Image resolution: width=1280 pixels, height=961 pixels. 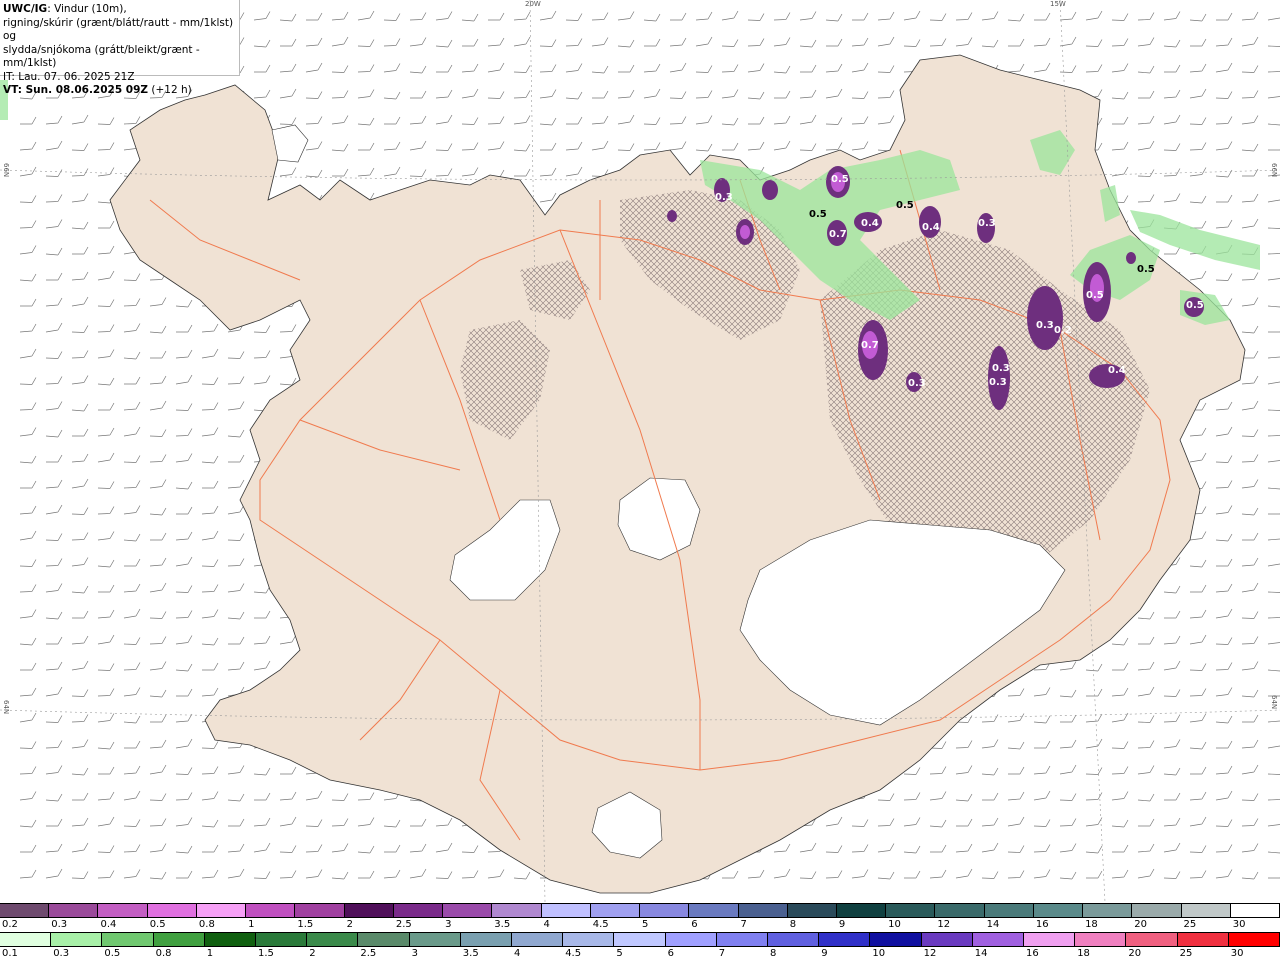 I want to click on legend-label: 4.5, so click(x=573, y=953).